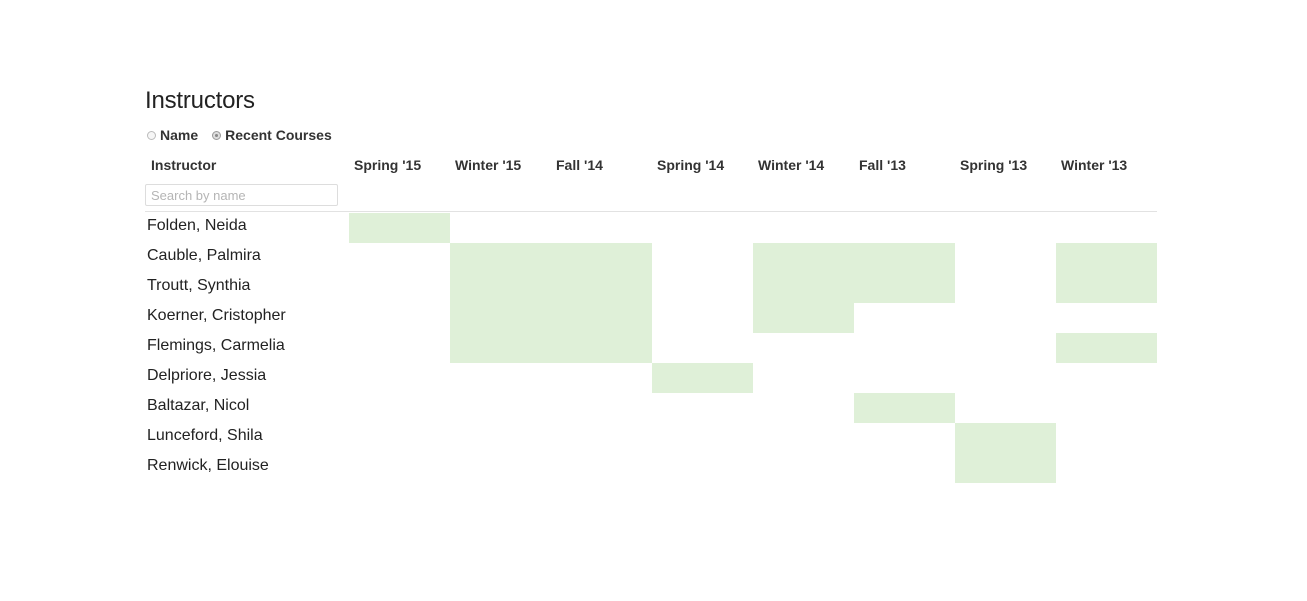  What do you see at coordinates (151, 135) in the screenshot?
I see `sort-name-radio` at bounding box center [151, 135].